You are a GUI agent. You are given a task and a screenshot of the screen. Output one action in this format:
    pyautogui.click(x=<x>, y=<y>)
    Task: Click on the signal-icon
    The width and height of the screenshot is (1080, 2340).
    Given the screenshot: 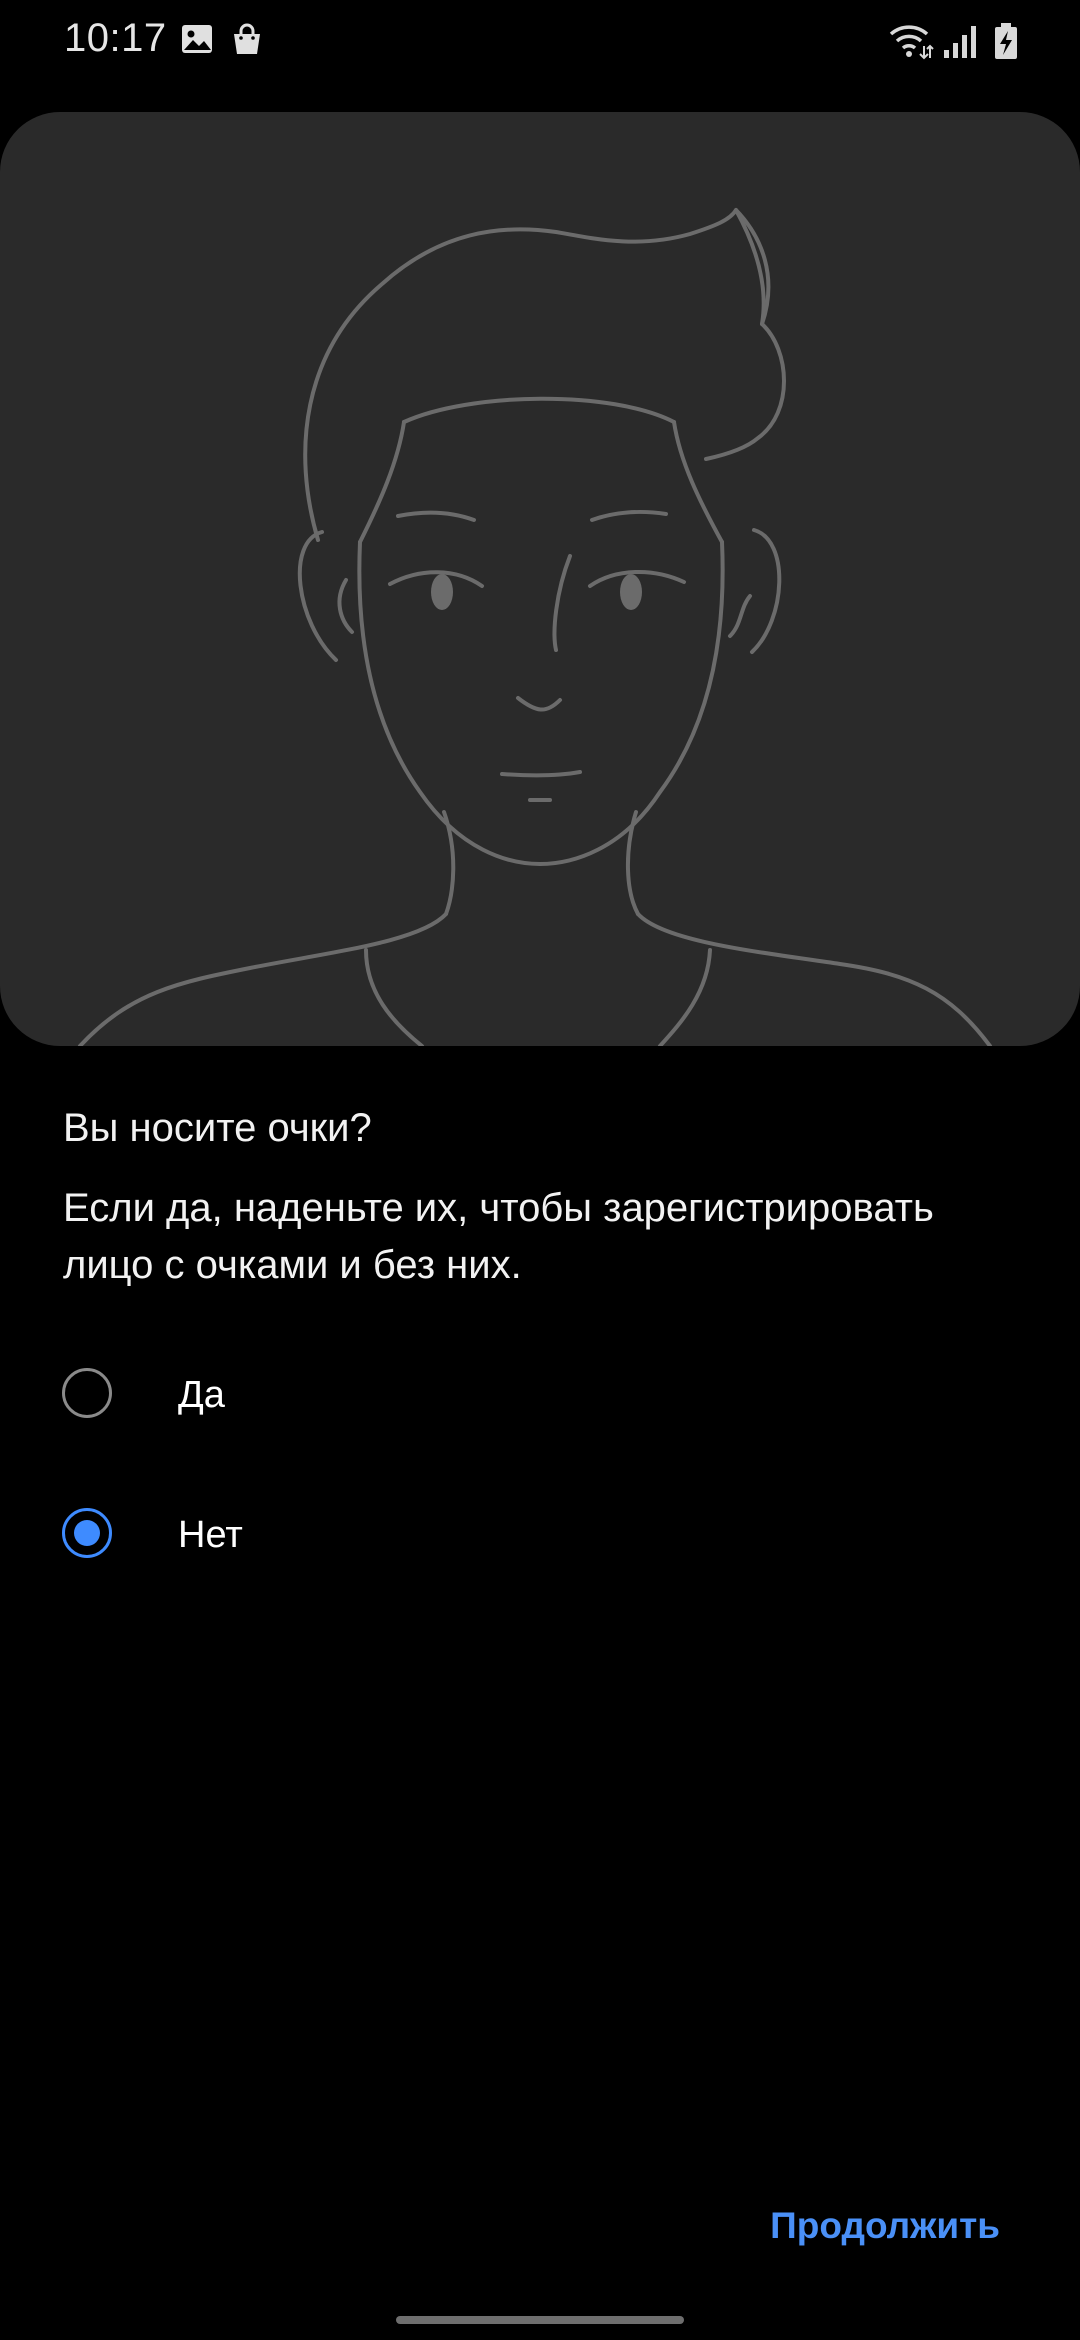 What is the action you would take?
    pyautogui.click(x=960, y=42)
    